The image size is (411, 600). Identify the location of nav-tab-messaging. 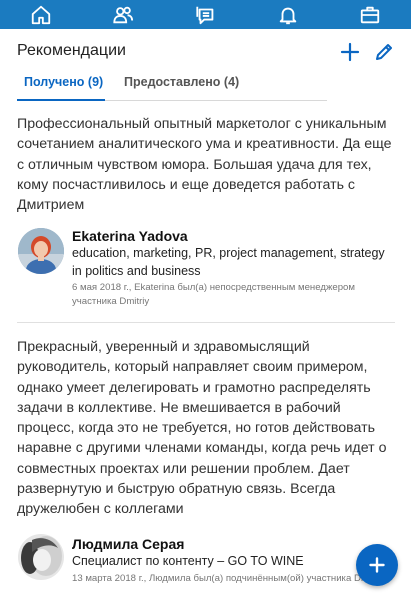
(205, 14).